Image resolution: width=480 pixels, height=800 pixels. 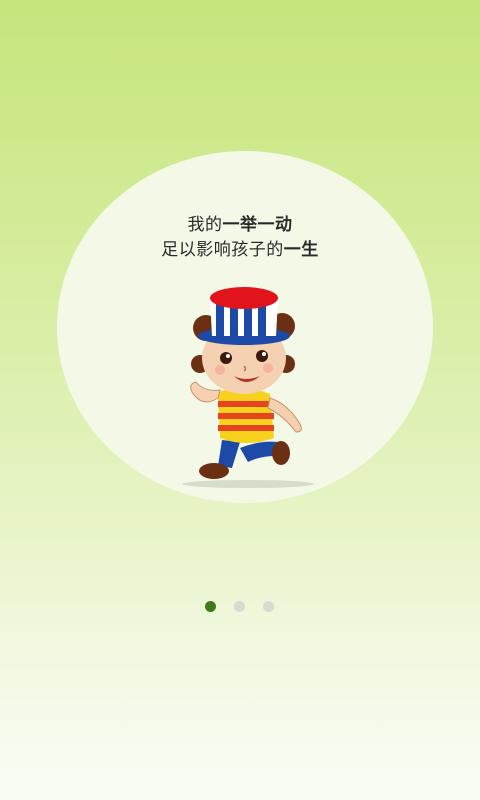 I want to click on slogan-line-2-prefix: 足以影响孩子的, so click(x=222, y=250).